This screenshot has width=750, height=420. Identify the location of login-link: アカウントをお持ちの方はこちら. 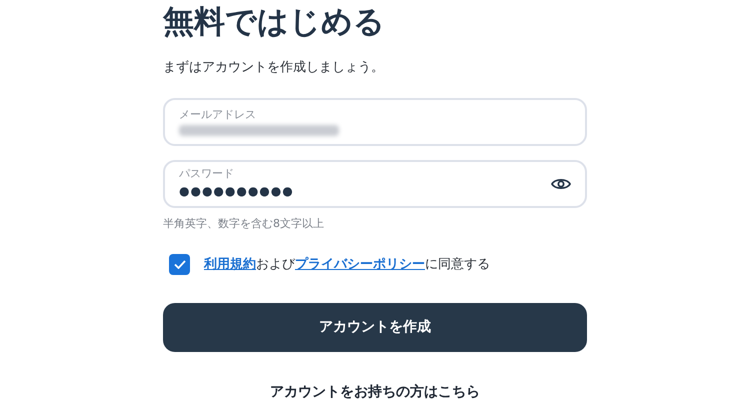
(375, 392).